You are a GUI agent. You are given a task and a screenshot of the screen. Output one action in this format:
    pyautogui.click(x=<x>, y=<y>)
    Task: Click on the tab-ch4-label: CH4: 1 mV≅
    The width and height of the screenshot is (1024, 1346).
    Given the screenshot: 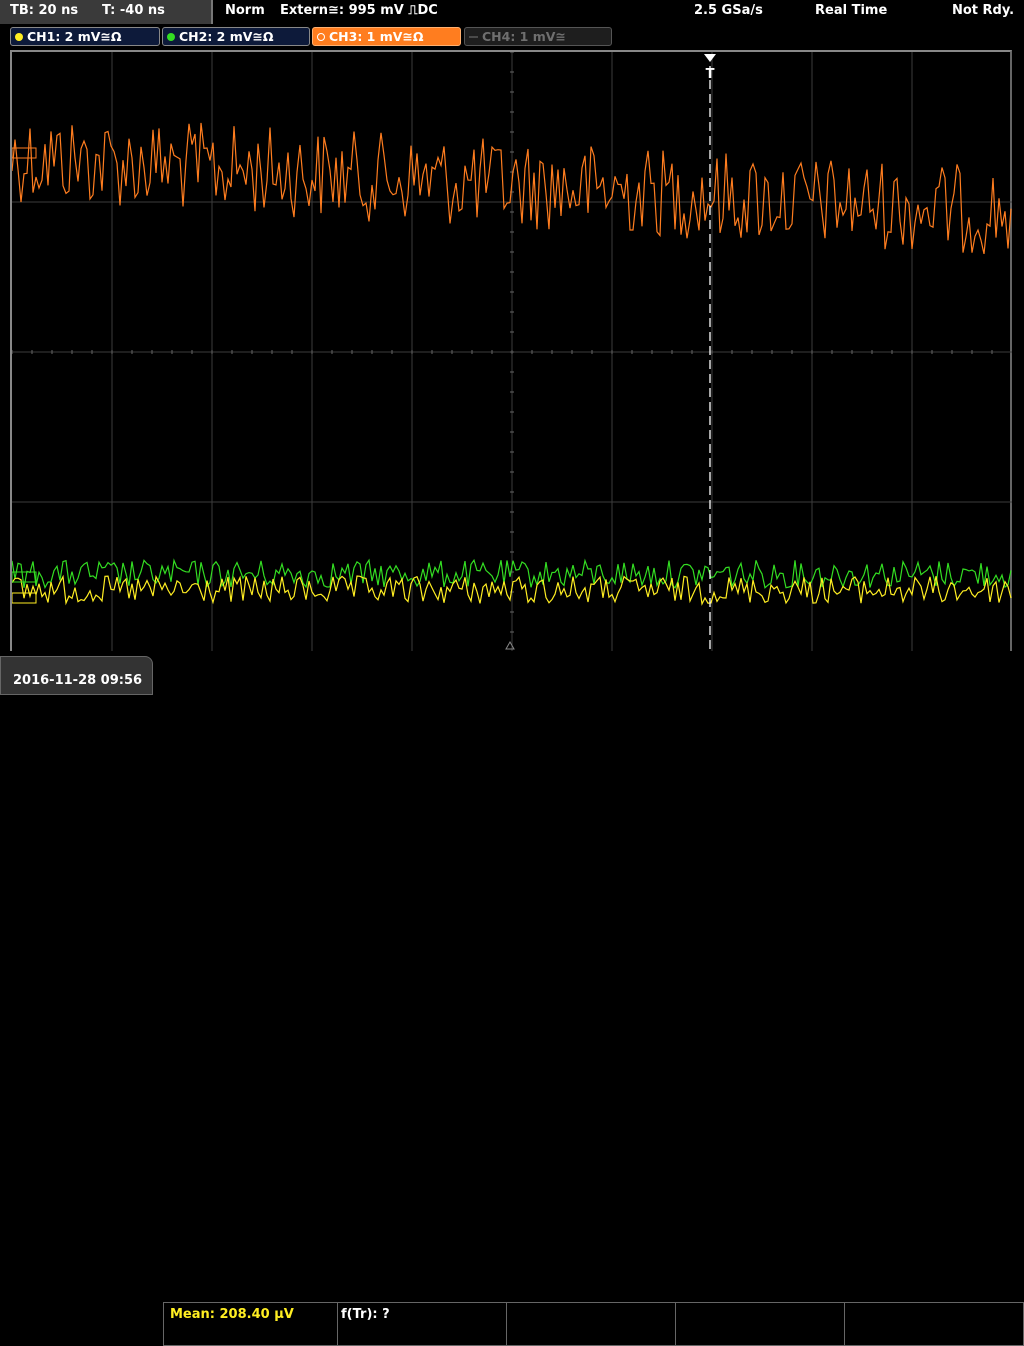 What is the action you would take?
    pyautogui.click(x=524, y=36)
    